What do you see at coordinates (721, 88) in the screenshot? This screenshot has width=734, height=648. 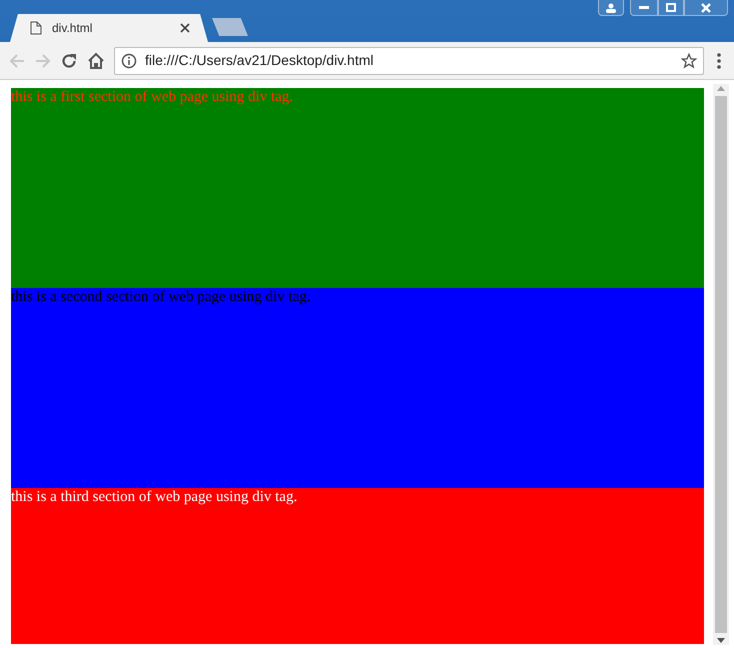 I see `scroll-up-icon` at bounding box center [721, 88].